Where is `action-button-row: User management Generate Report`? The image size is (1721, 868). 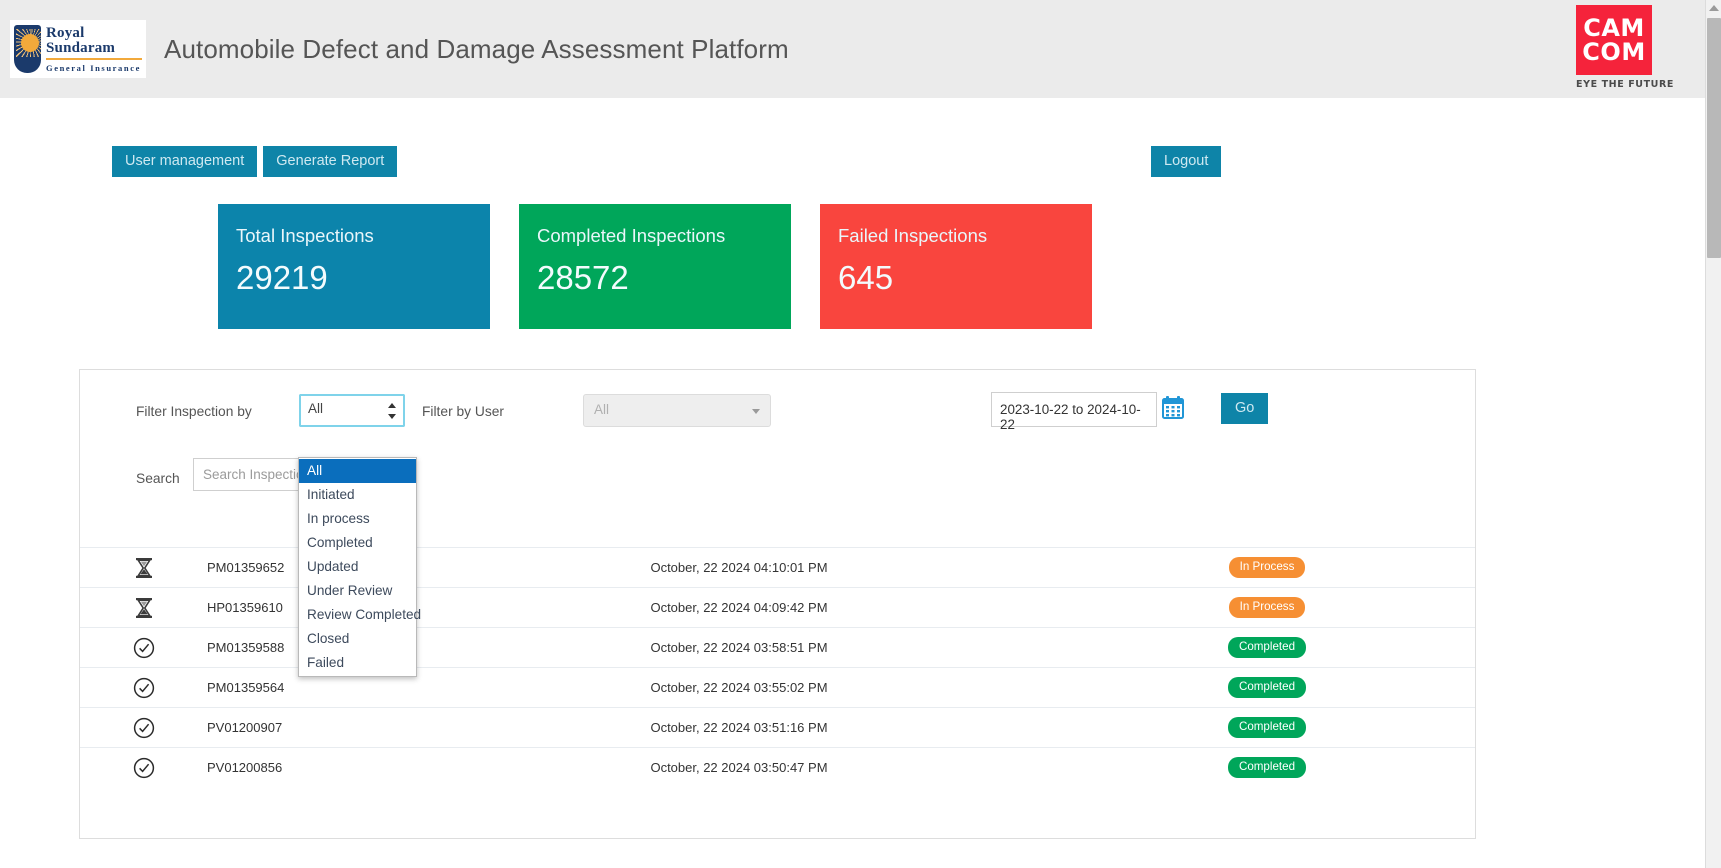 action-button-row: User management Generate Report is located at coordinates (255, 161).